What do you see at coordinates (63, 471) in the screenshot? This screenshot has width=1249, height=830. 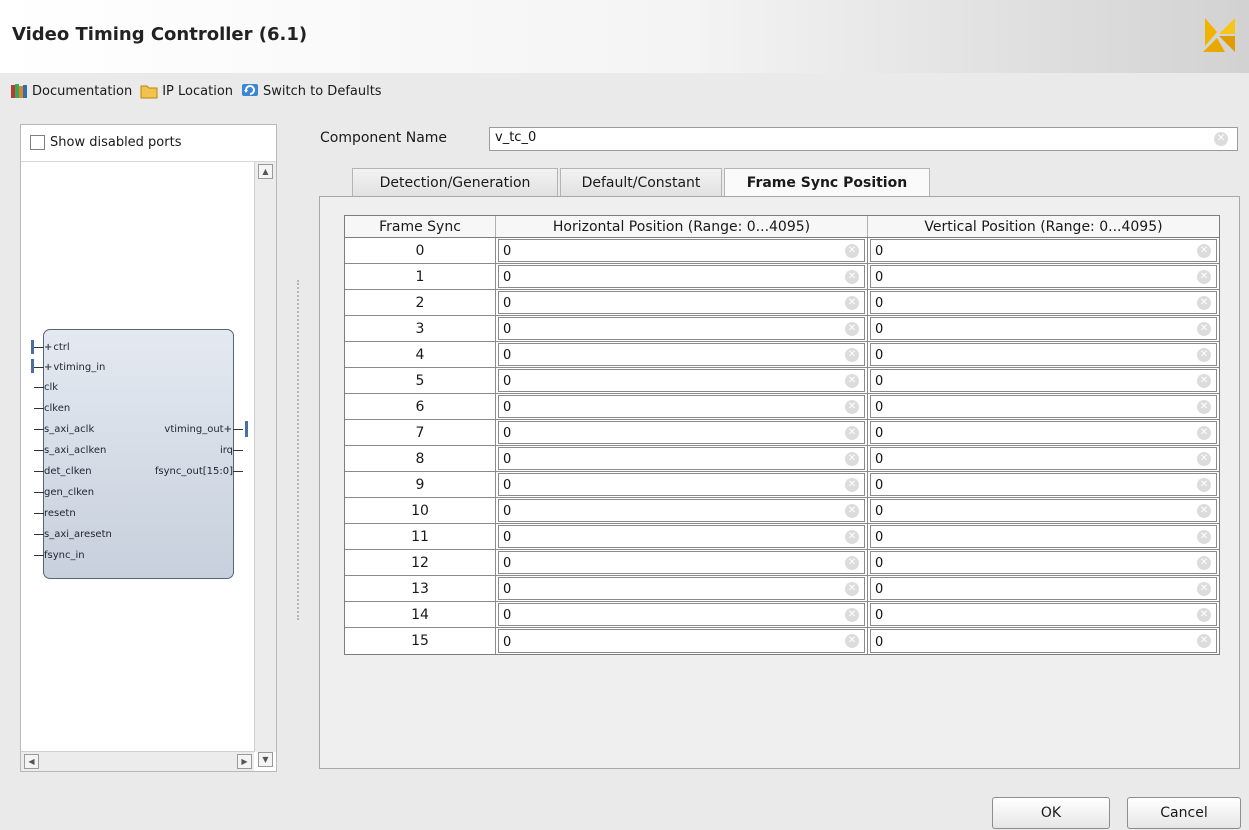 I see `pin-det-clken: det_clken` at bounding box center [63, 471].